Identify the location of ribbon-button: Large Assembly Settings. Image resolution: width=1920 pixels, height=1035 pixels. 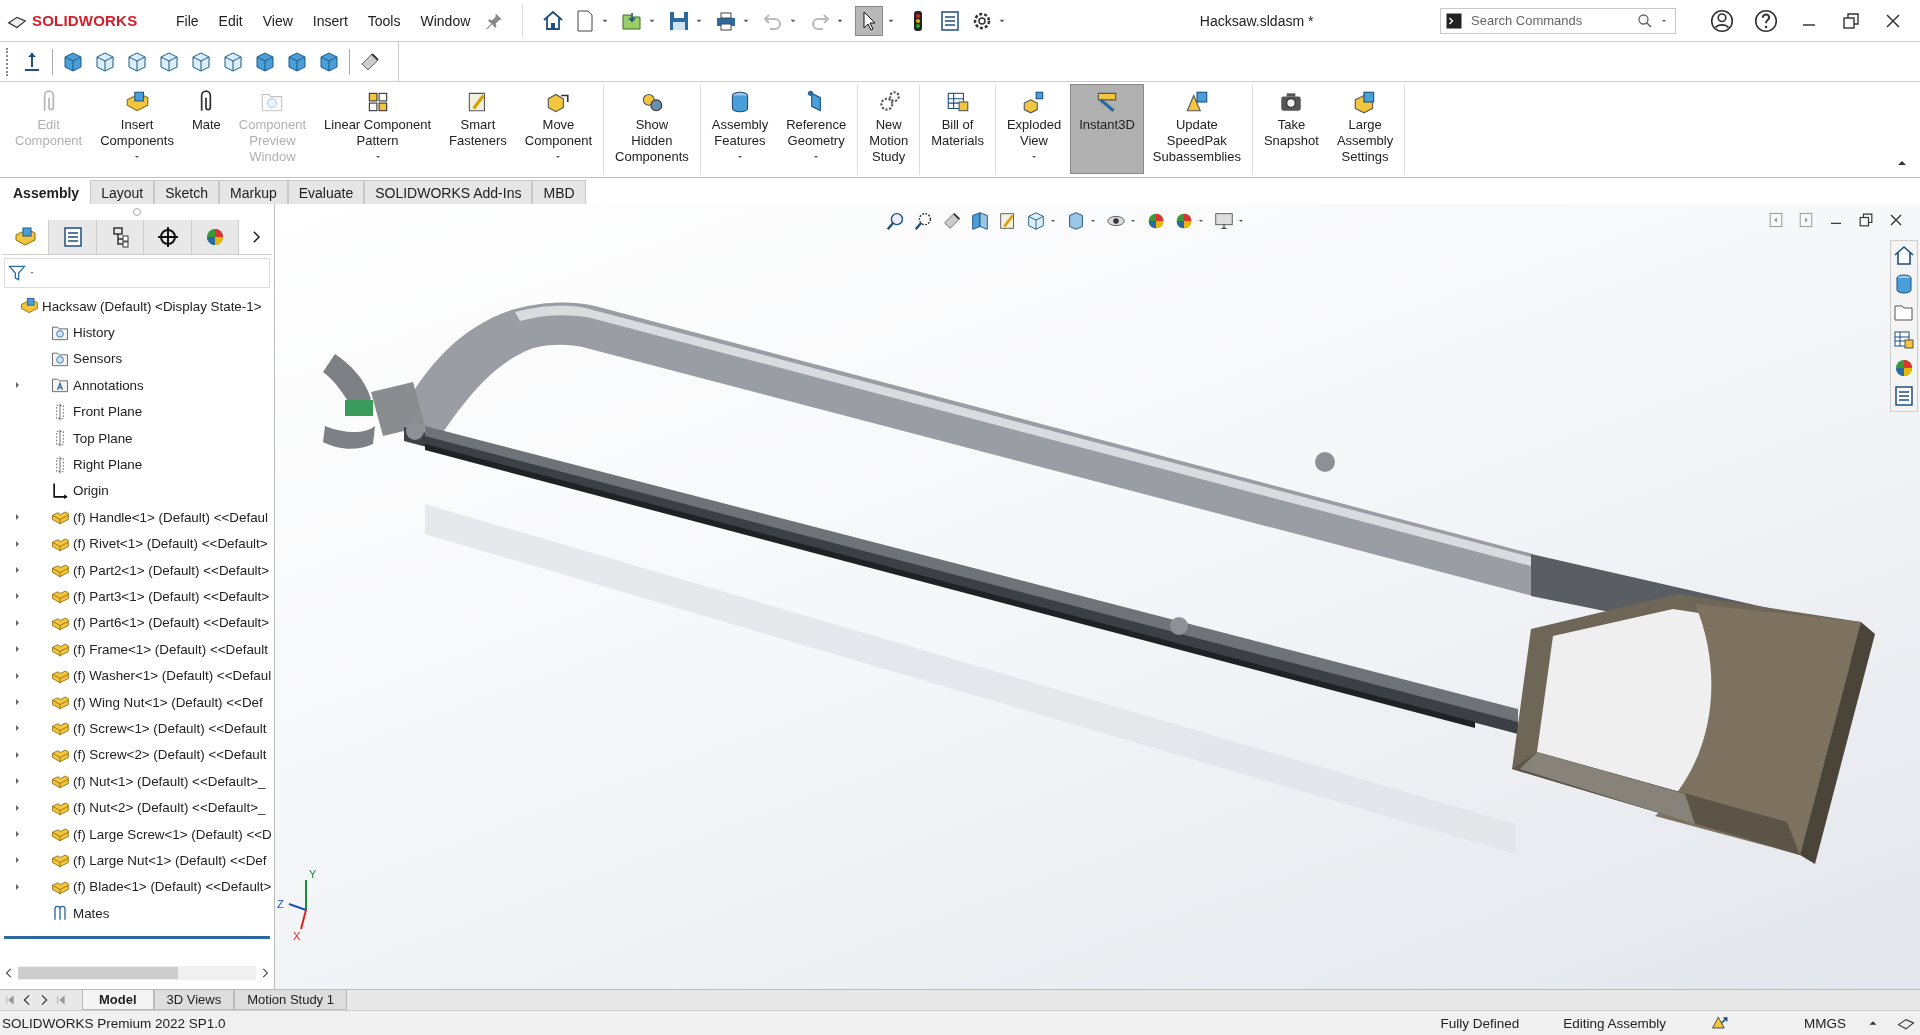
(1365, 129).